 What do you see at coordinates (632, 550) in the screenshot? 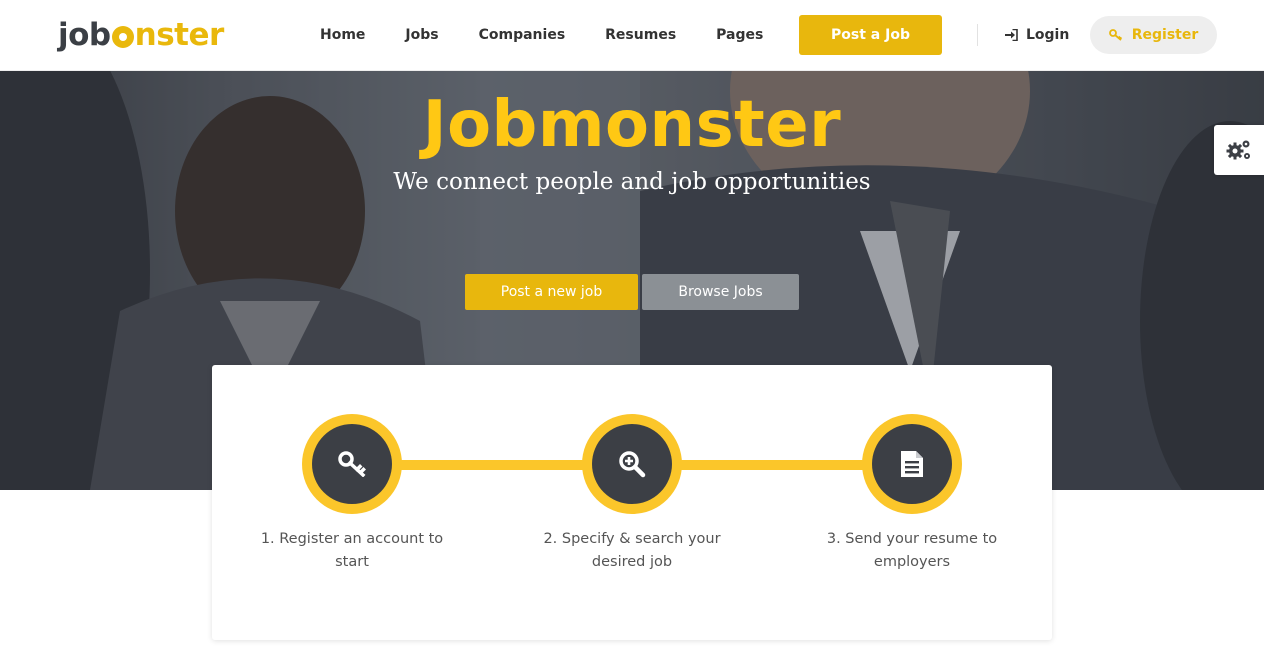
I see `step-2-text: 2. Specify & search your desired job` at bounding box center [632, 550].